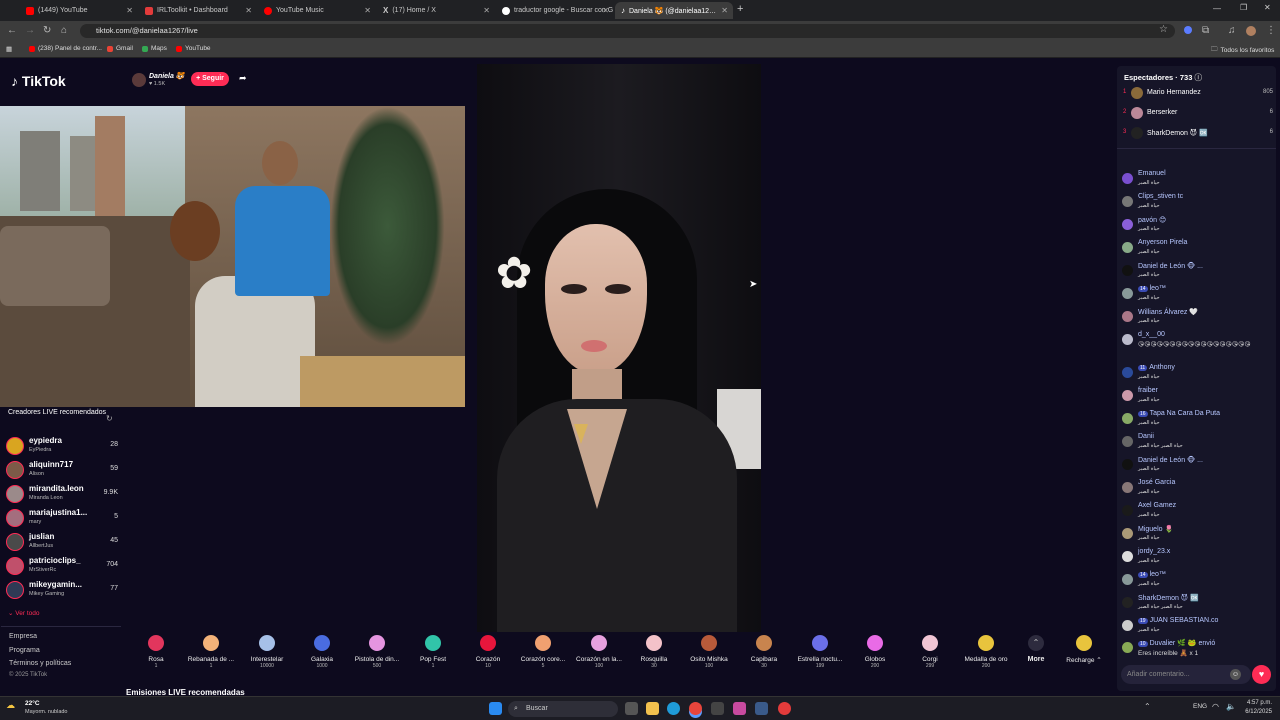 This screenshot has width=1280, height=720. What do you see at coordinates (32, 703) in the screenshot?
I see `weather-temp: 22°C` at bounding box center [32, 703].